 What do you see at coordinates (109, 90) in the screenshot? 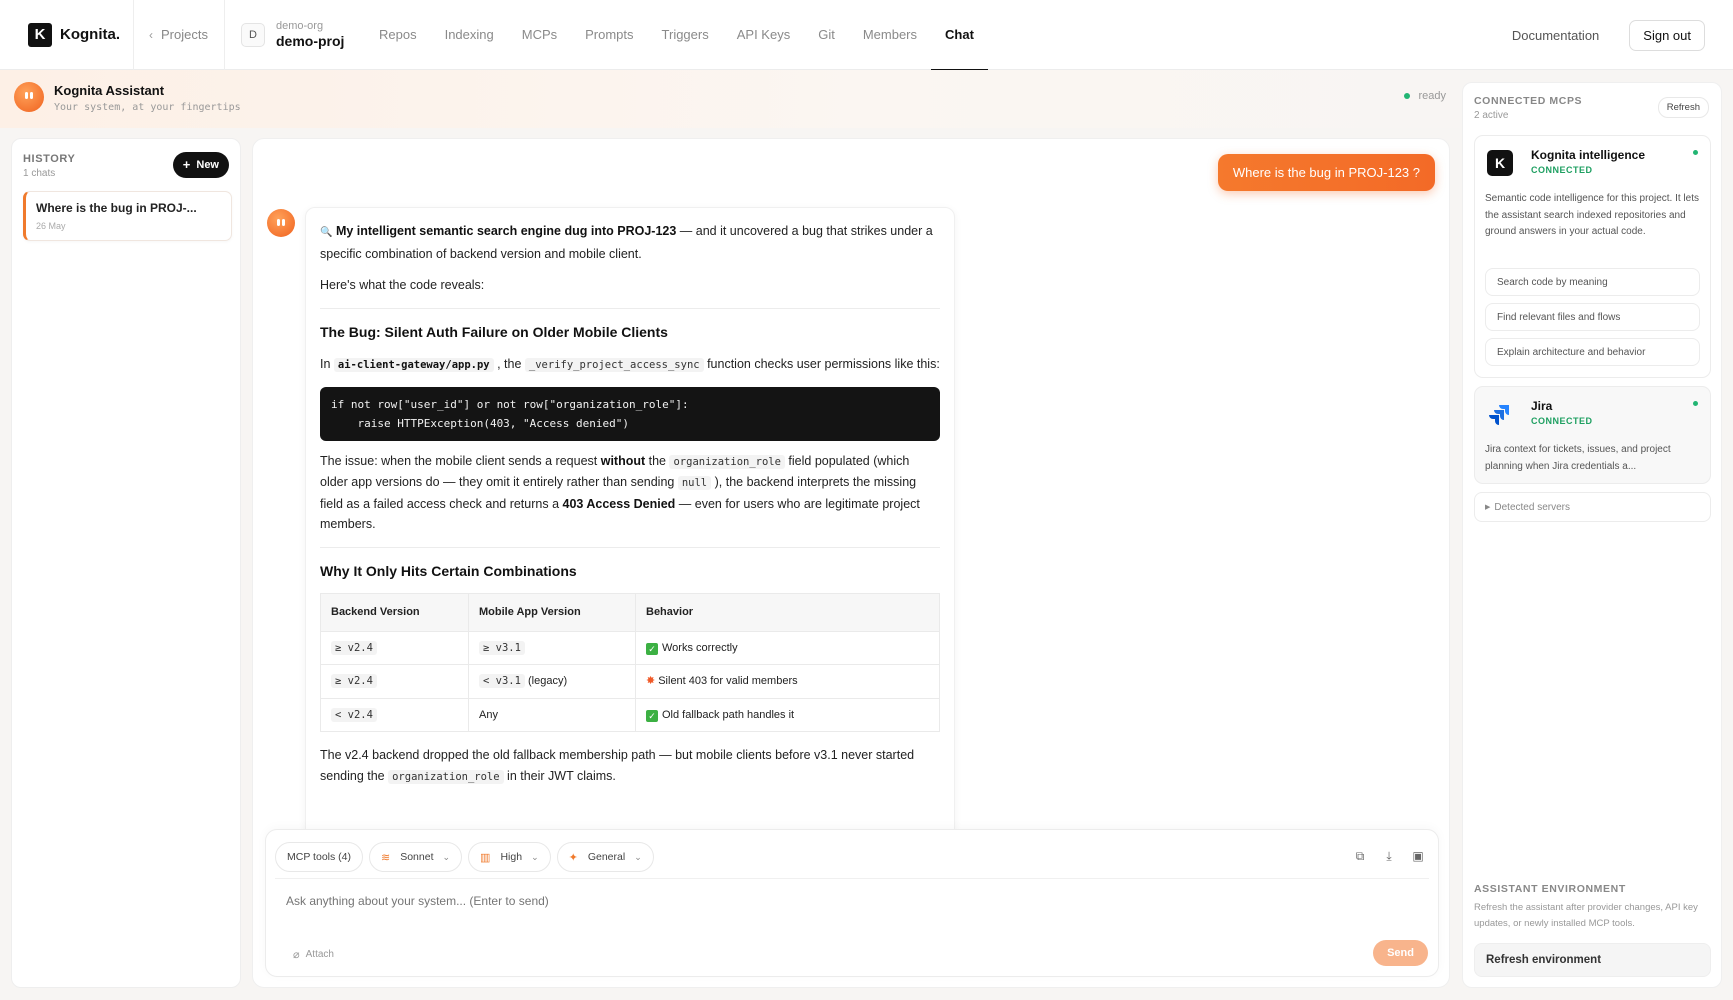
I see `assistant-title: Kognita Assistant` at bounding box center [109, 90].